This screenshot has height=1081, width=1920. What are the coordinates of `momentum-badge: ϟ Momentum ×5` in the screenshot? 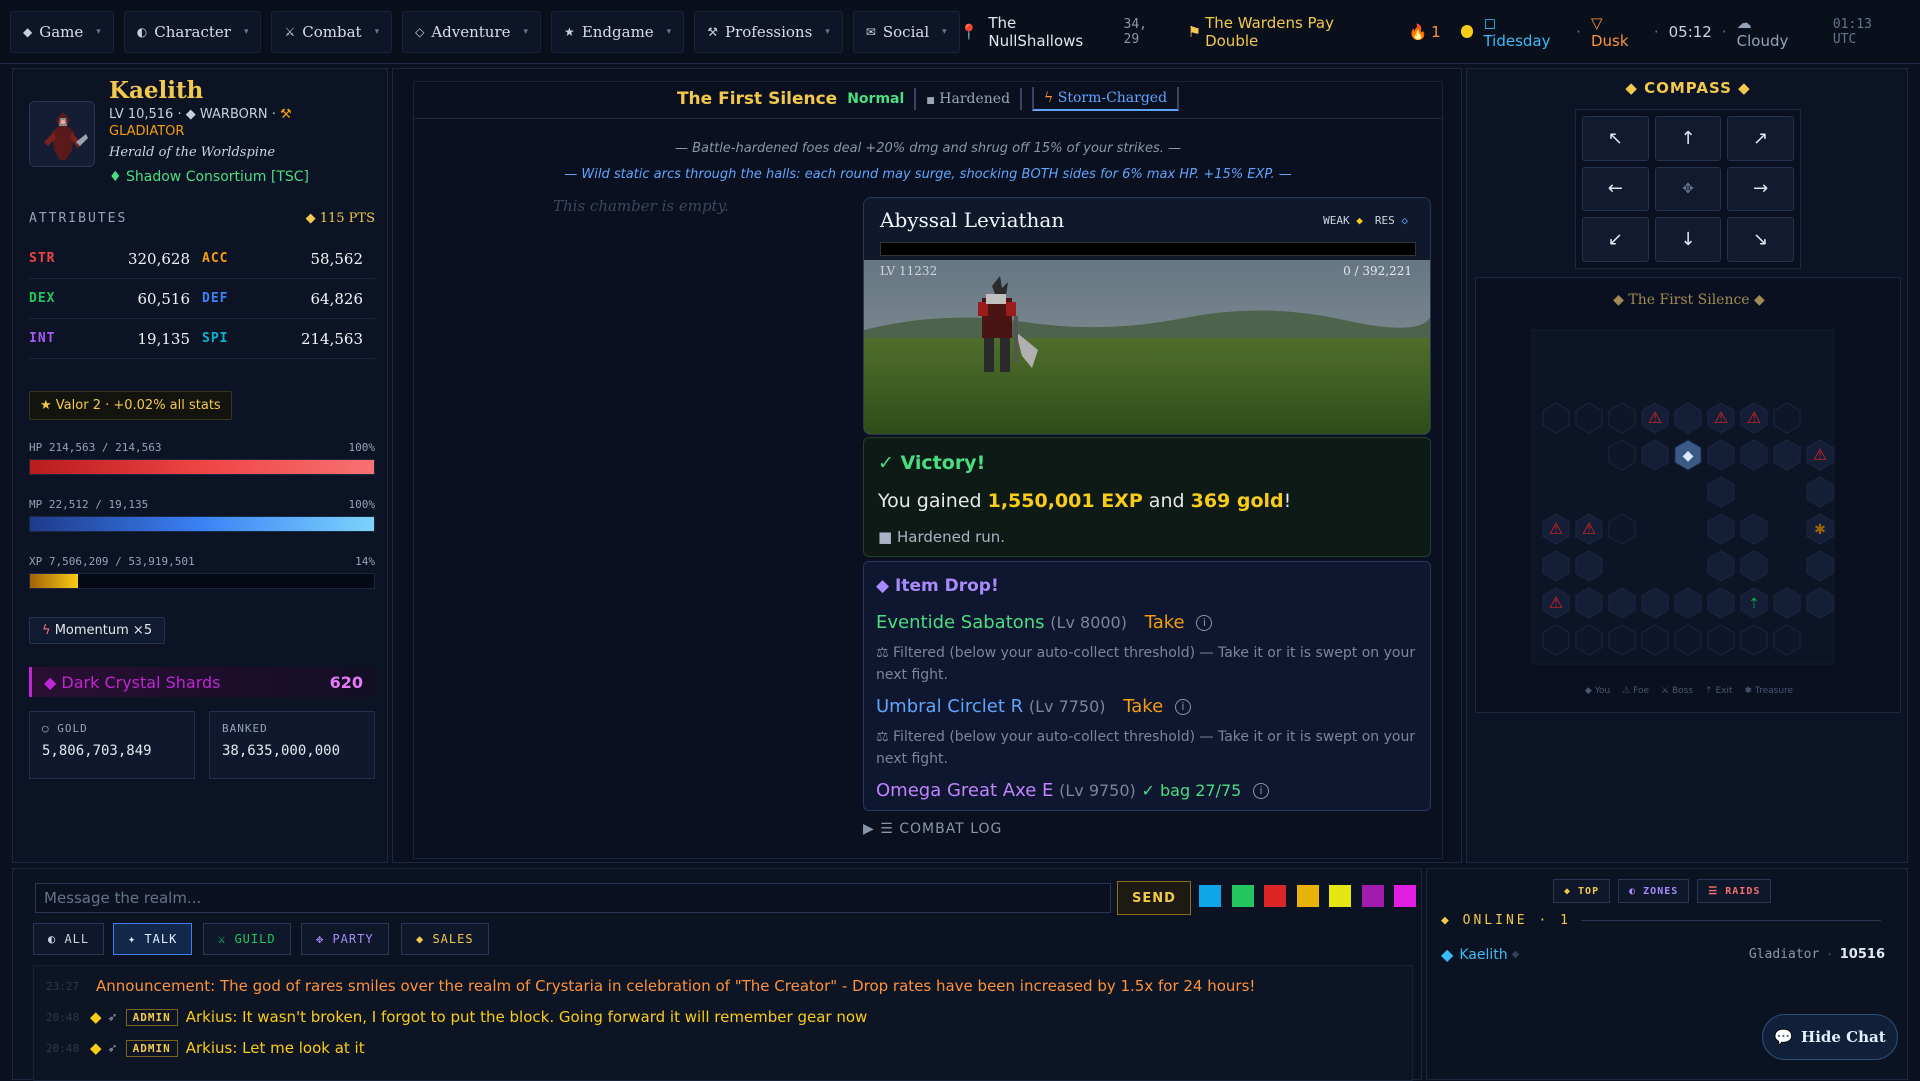 It's located at (97, 630).